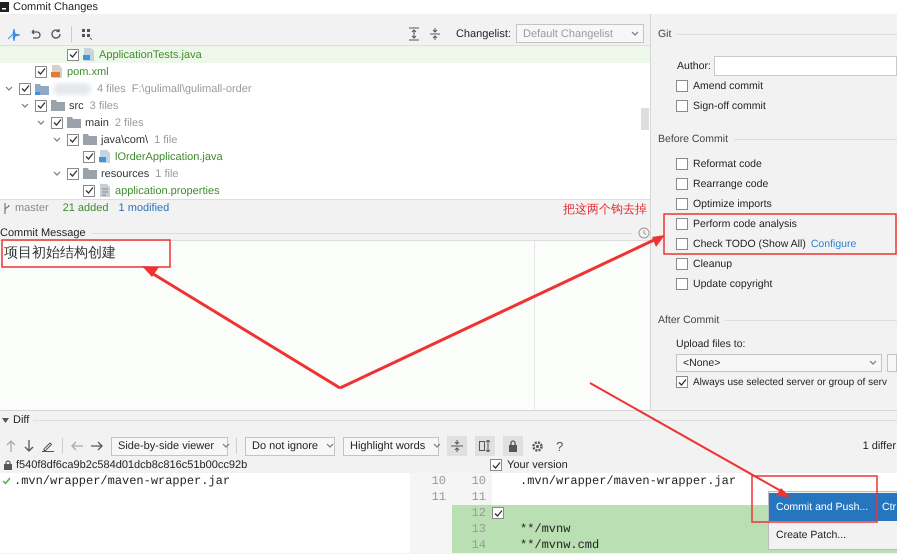 The height and width of the screenshot is (554, 897). Describe the element at coordinates (6, 481) in the screenshot. I see `check-icon` at that location.